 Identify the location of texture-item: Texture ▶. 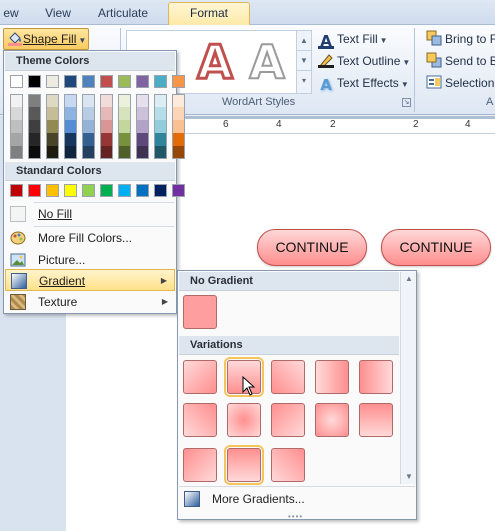
(90, 302).